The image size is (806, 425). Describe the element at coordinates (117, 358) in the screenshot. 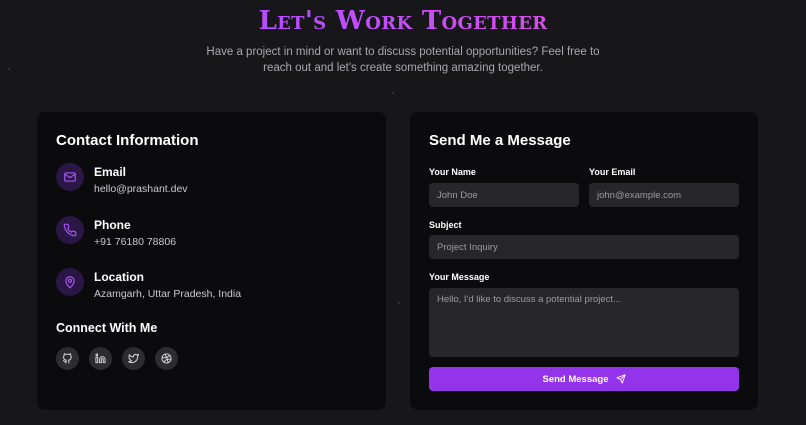

I see `social-links` at that location.